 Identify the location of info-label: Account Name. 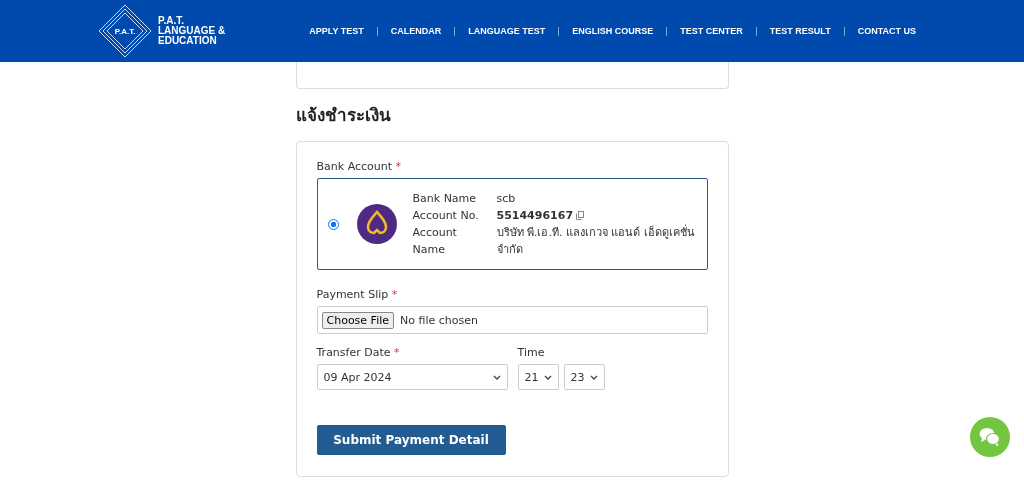
(435, 241).